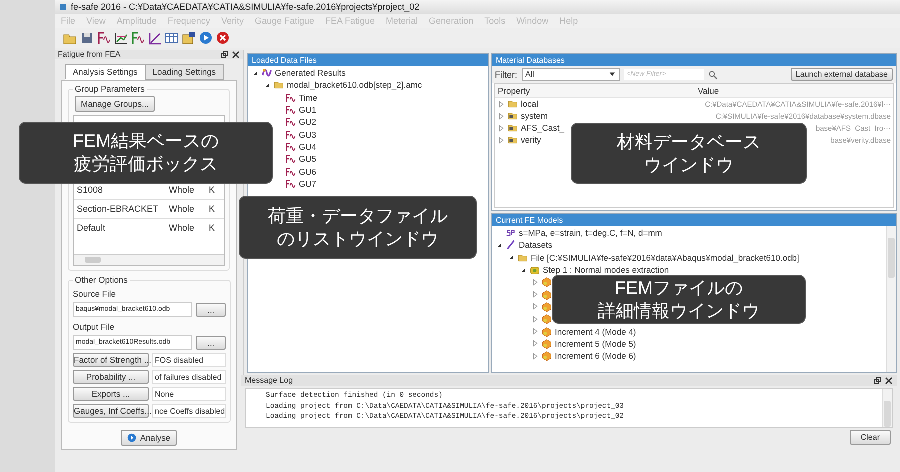 This screenshot has height=472, width=900. I want to click on launch-database-button: Launch external database, so click(841, 74).